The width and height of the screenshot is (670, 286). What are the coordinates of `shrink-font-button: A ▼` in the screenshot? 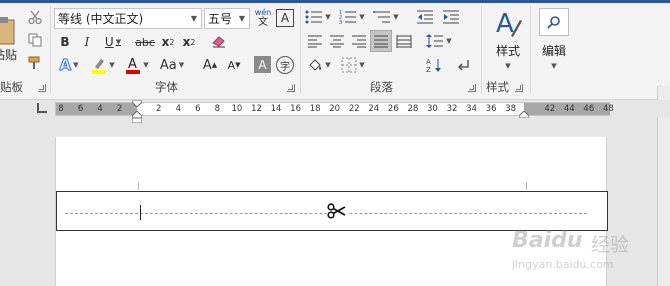 It's located at (234, 65).